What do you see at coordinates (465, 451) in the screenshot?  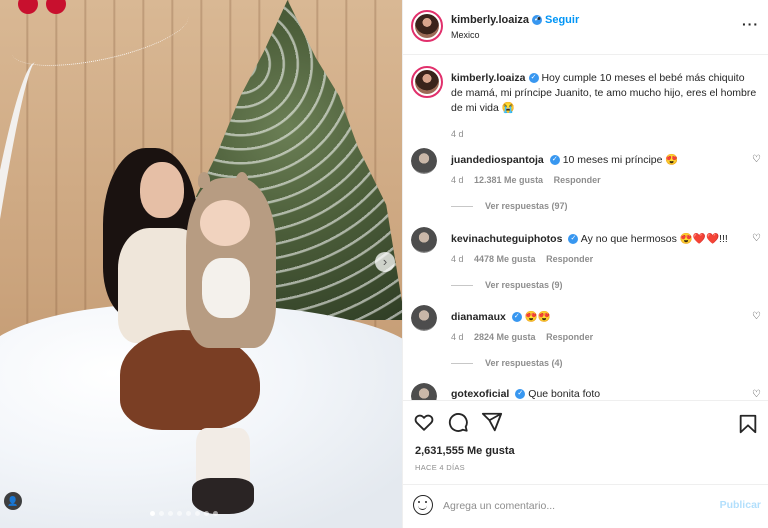 I see `likes-count: 2,631,555 Me gusta` at bounding box center [465, 451].